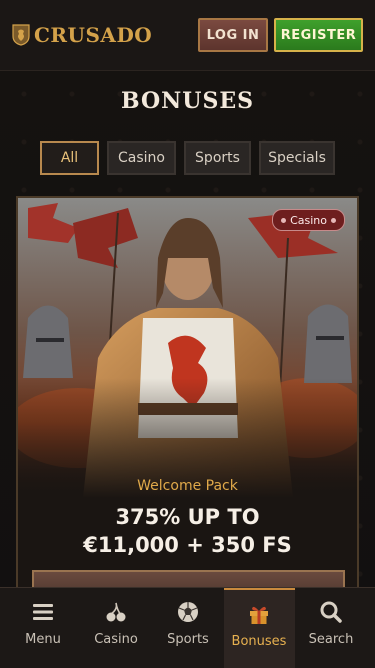  What do you see at coordinates (331, 628) in the screenshot?
I see `nav-item-search: Search` at bounding box center [331, 628].